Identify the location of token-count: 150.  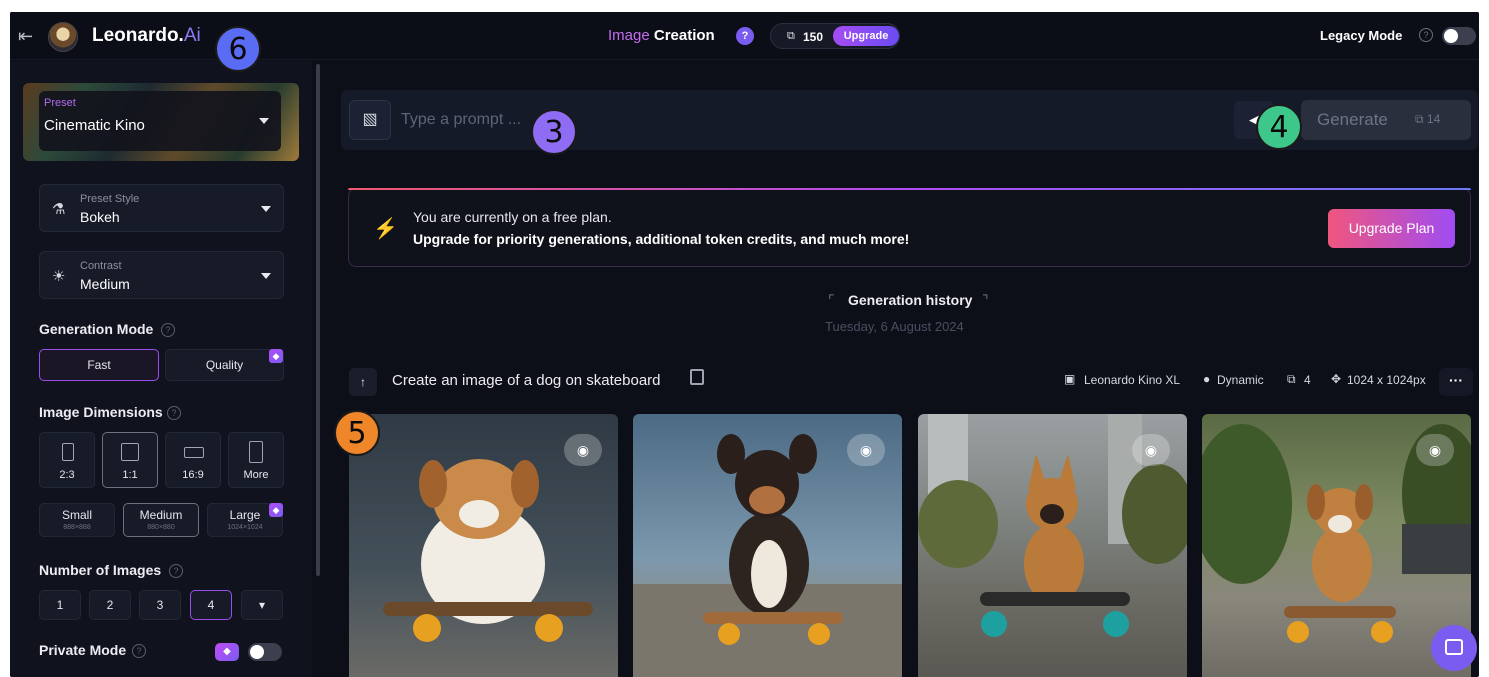
(813, 37).